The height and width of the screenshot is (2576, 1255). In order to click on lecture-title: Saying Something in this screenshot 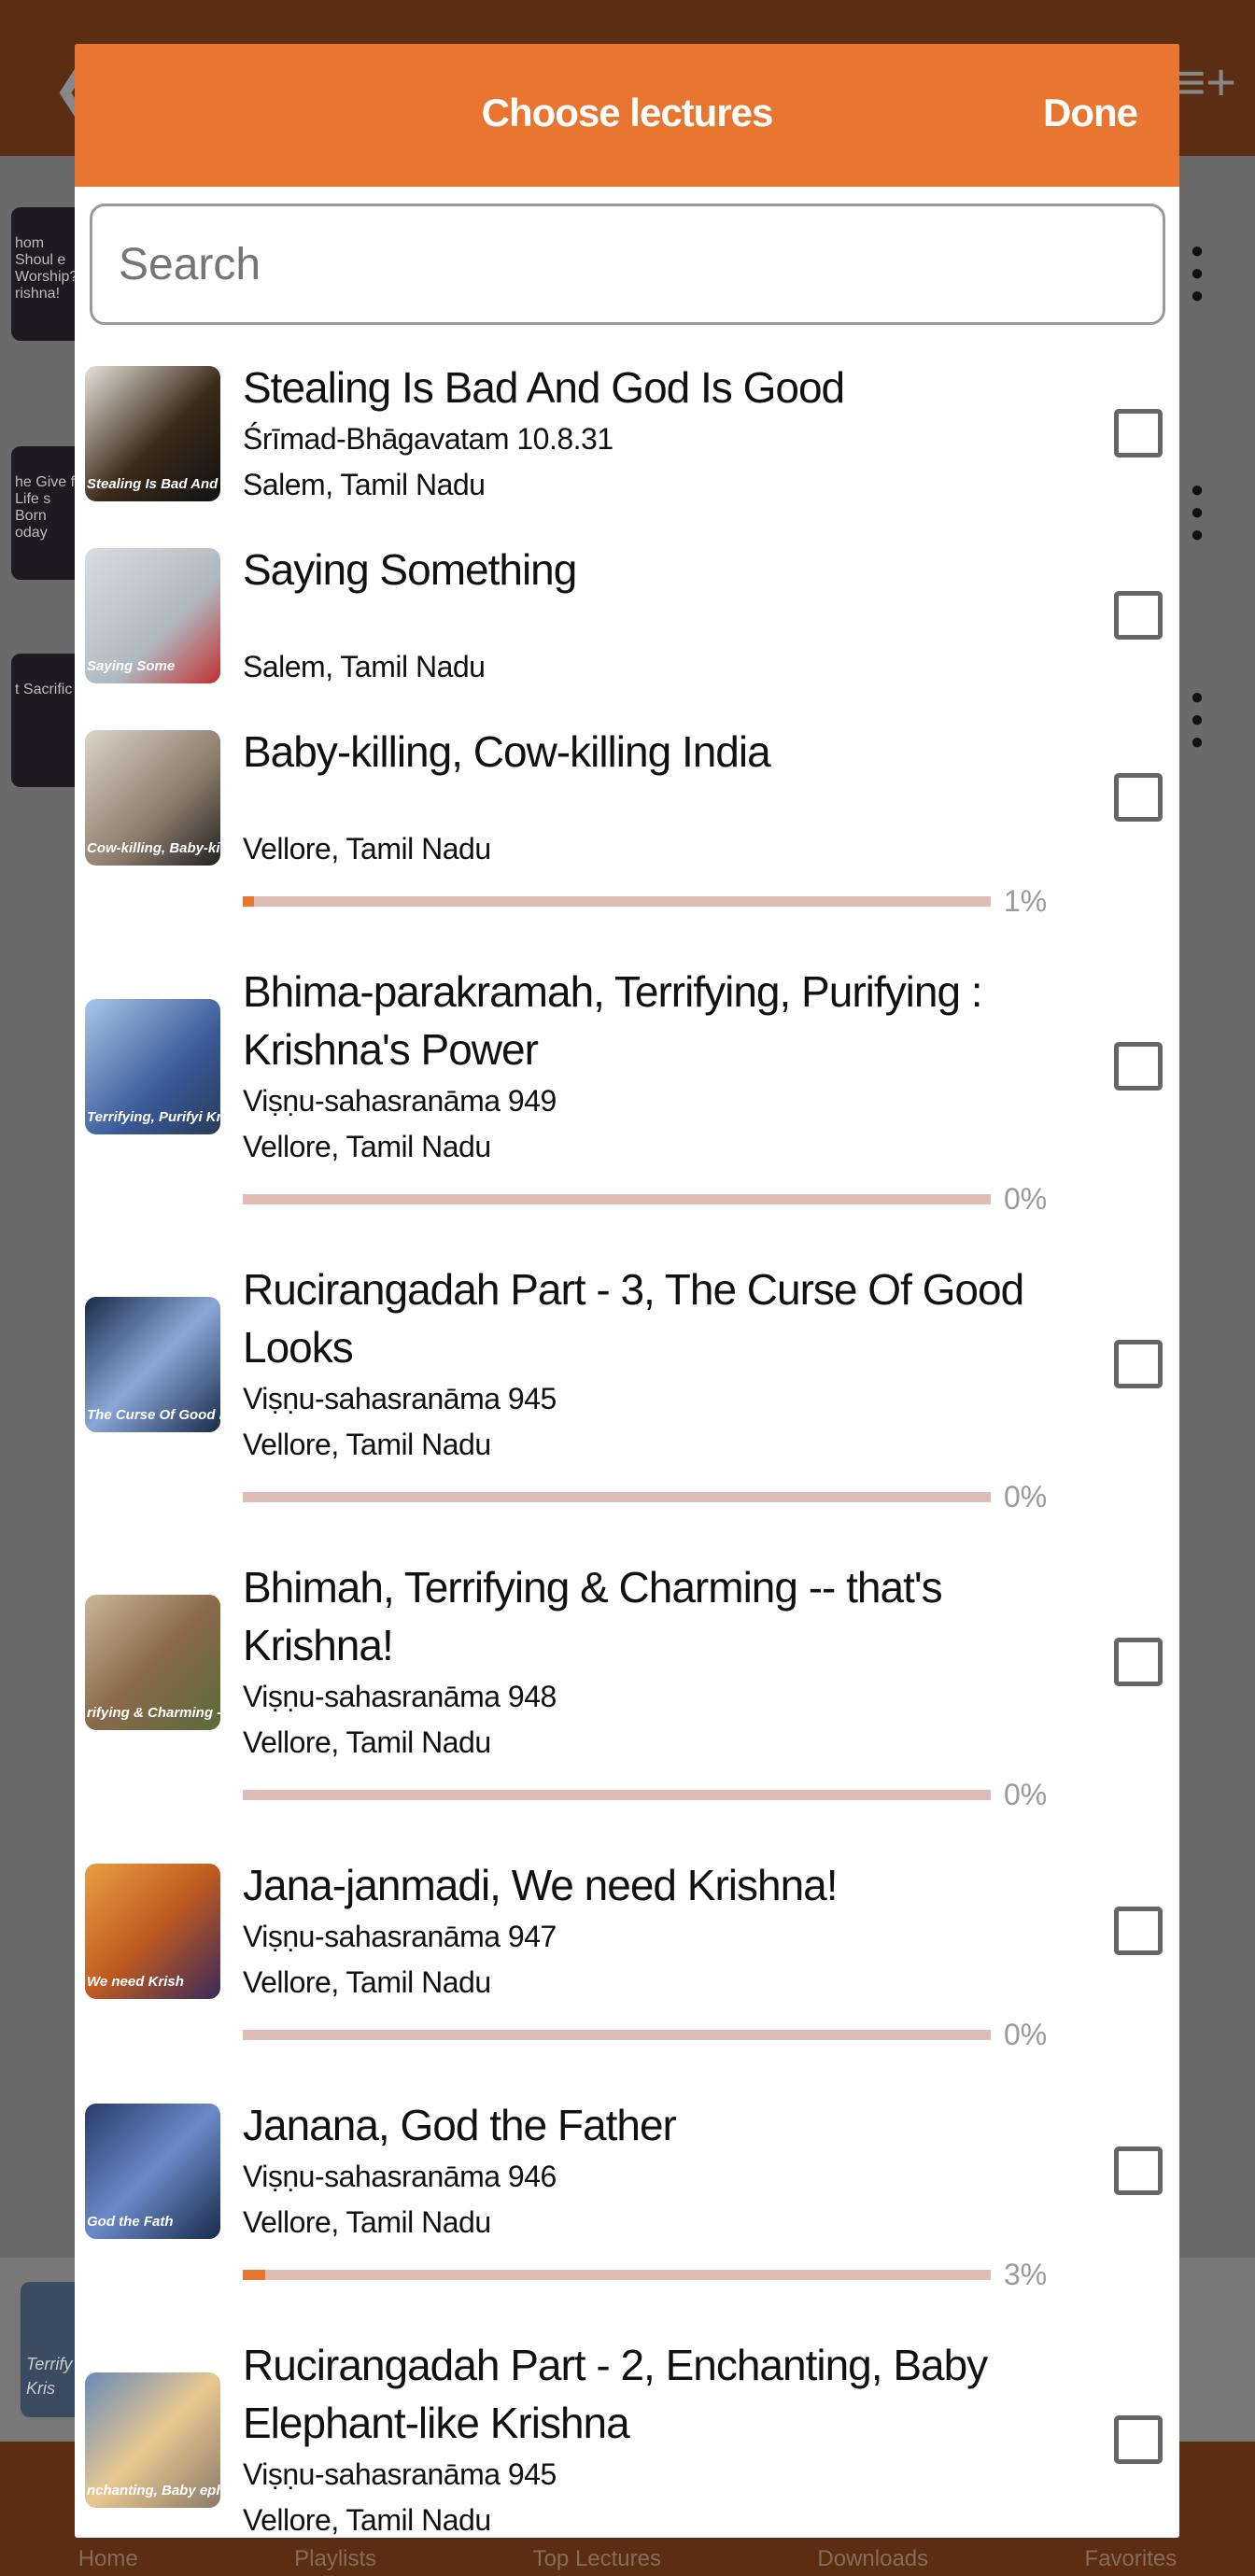, I will do `click(410, 569)`.